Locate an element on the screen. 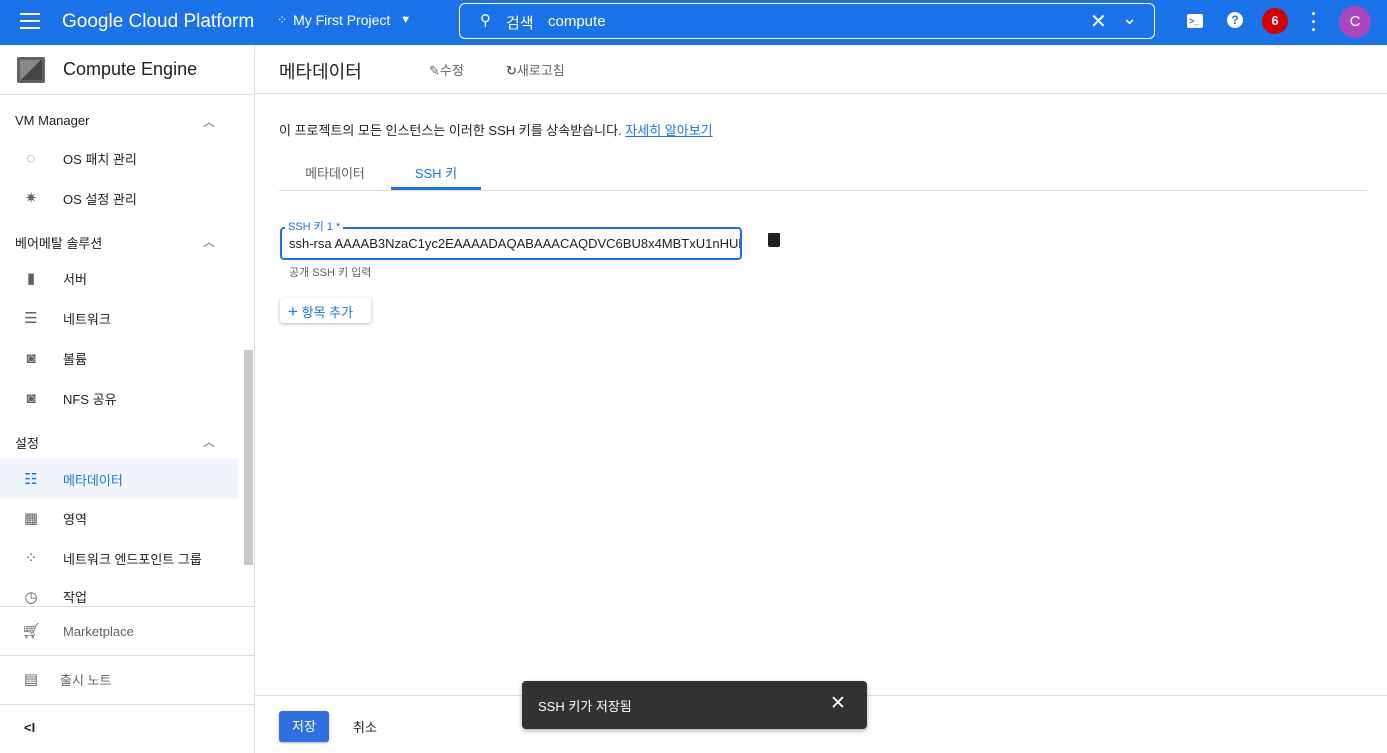 The height and width of the screenshot is (753, 1387). search-input: compute is located at coordinates (577, 21).